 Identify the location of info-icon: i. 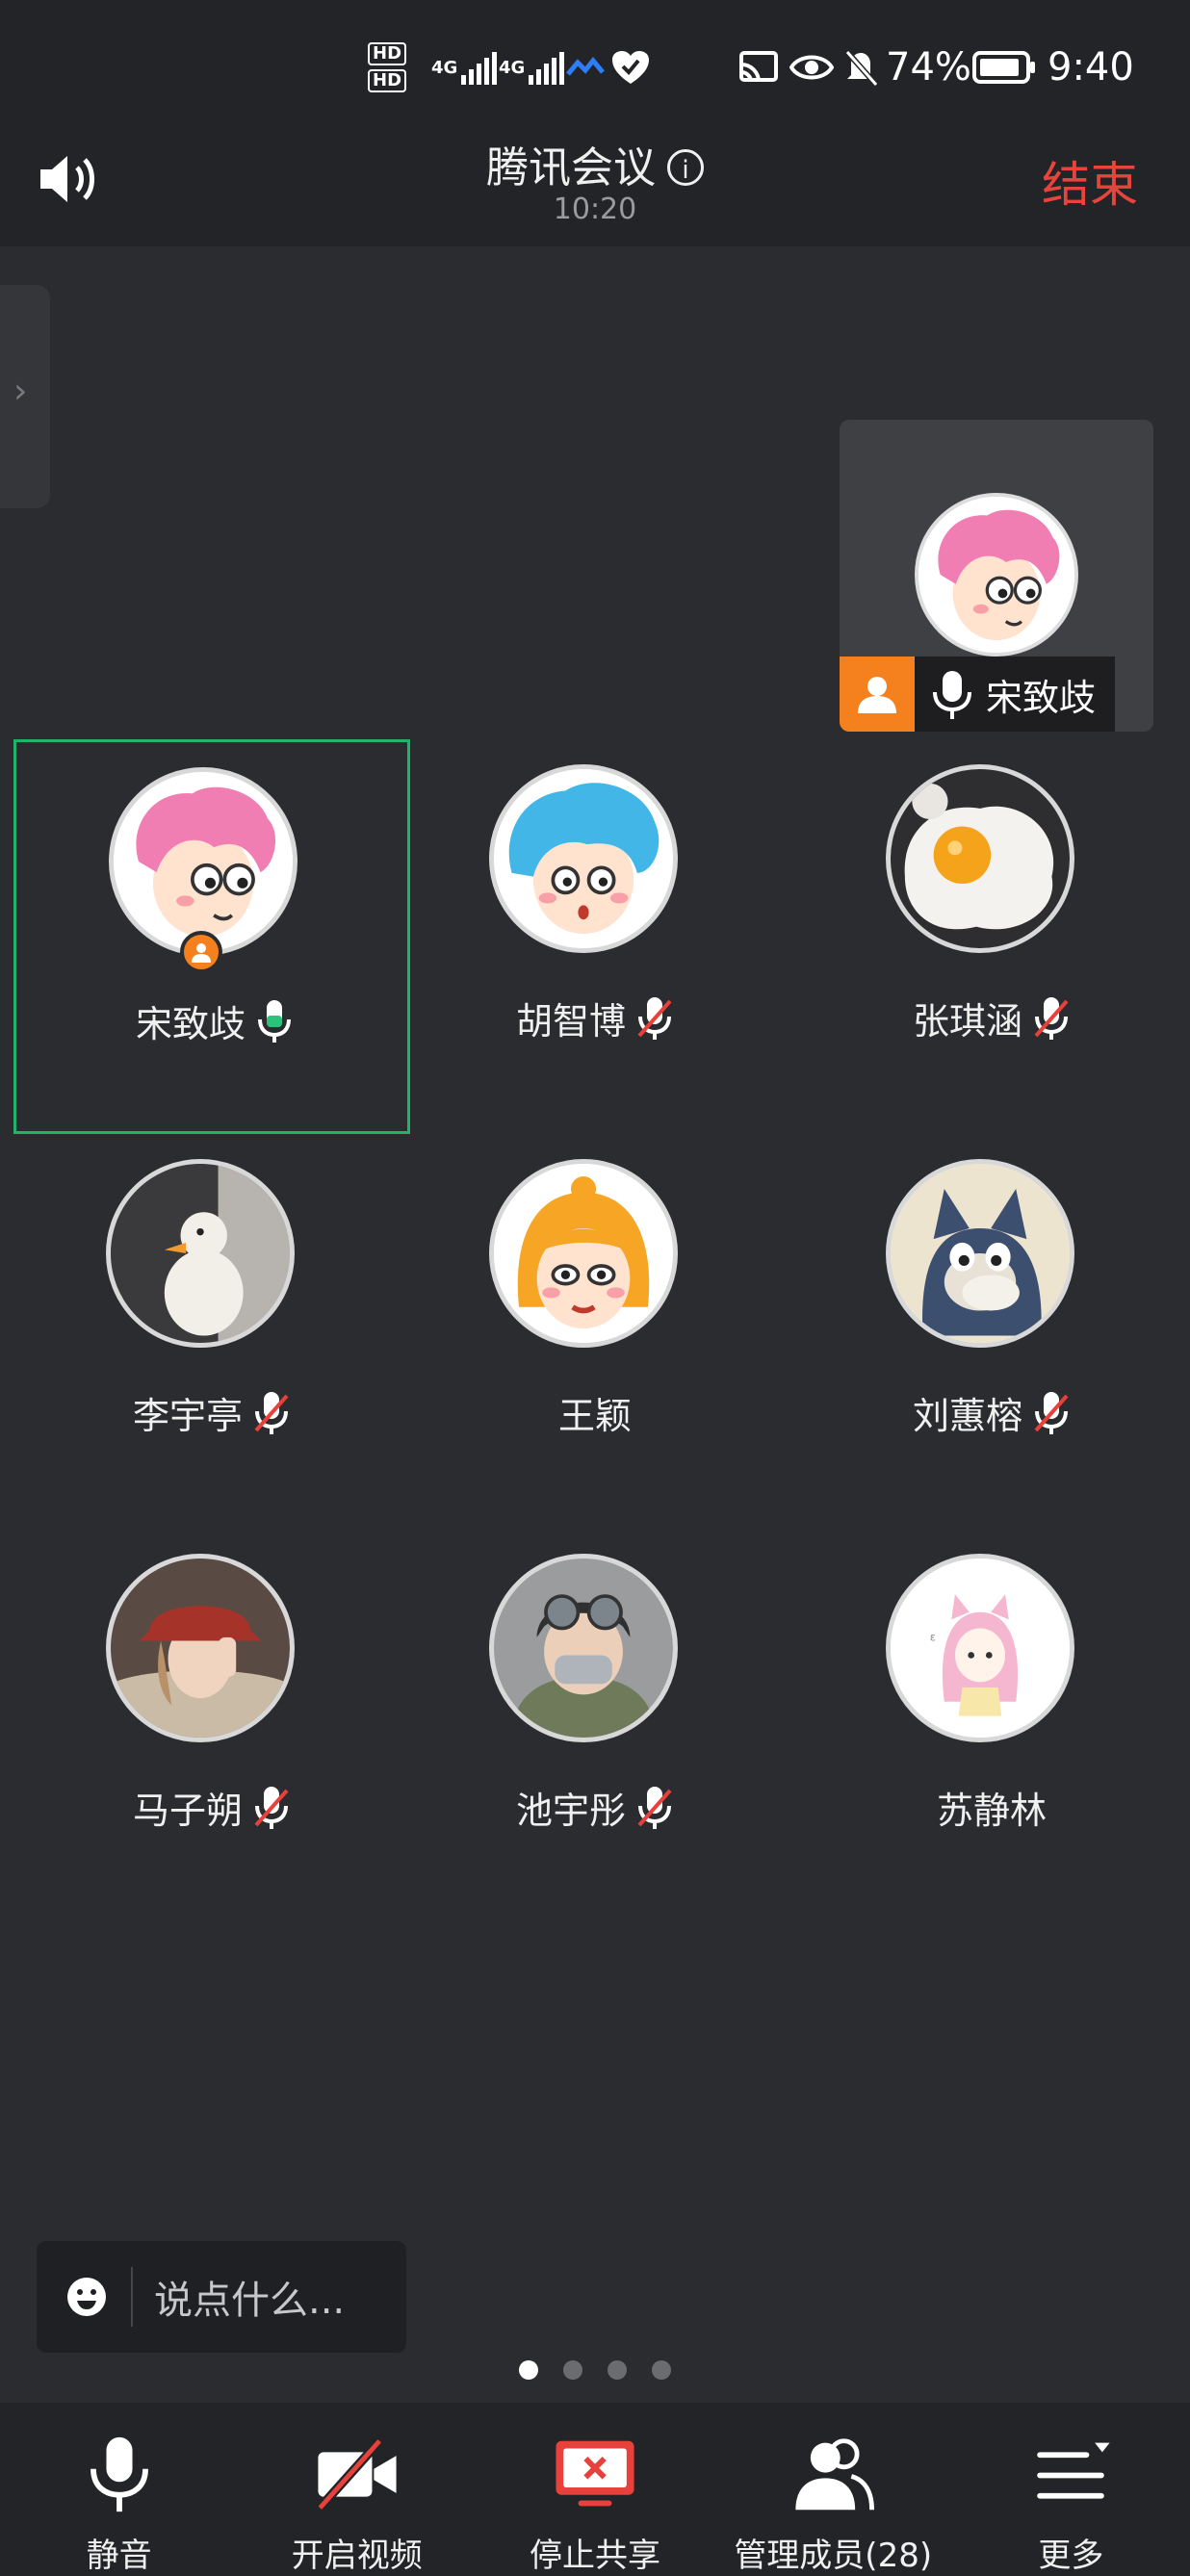
(685, 168).